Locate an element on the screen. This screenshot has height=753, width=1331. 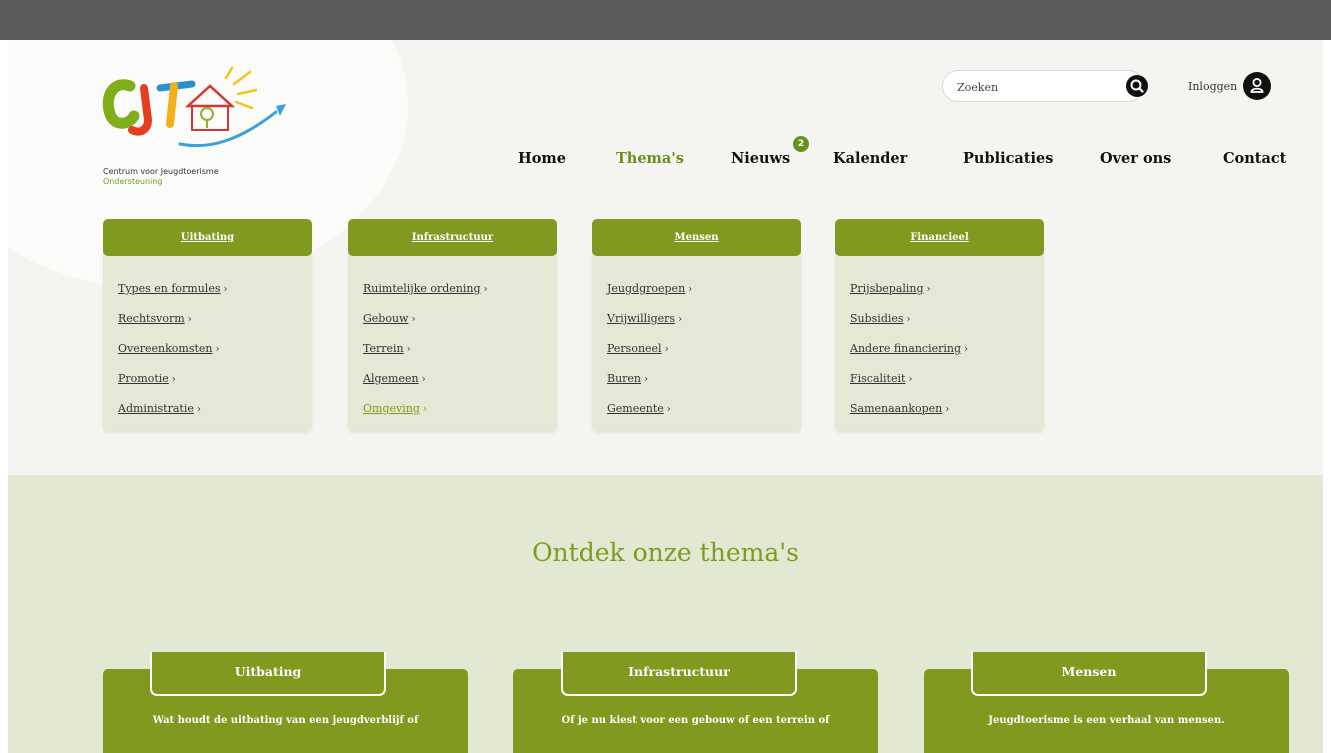
login-label: Inloggen is located at coordinates (1213, 86).